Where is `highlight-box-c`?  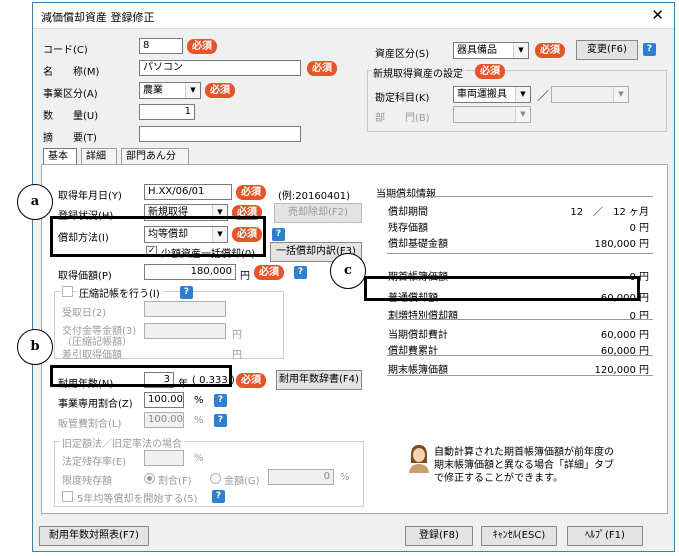 highlight-box-c is located at coordinates (502, 288).